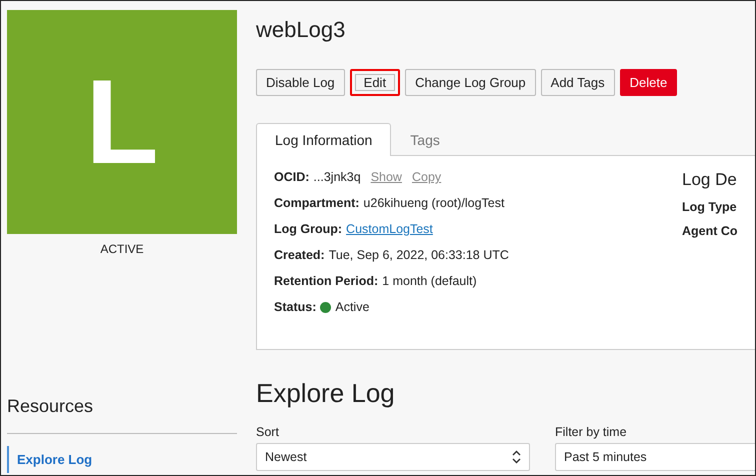 The image size is (756, 476). Describe the element at coordinates (389, 229) in the screenshot. I see `field-link: CustomLogTest` at that location.